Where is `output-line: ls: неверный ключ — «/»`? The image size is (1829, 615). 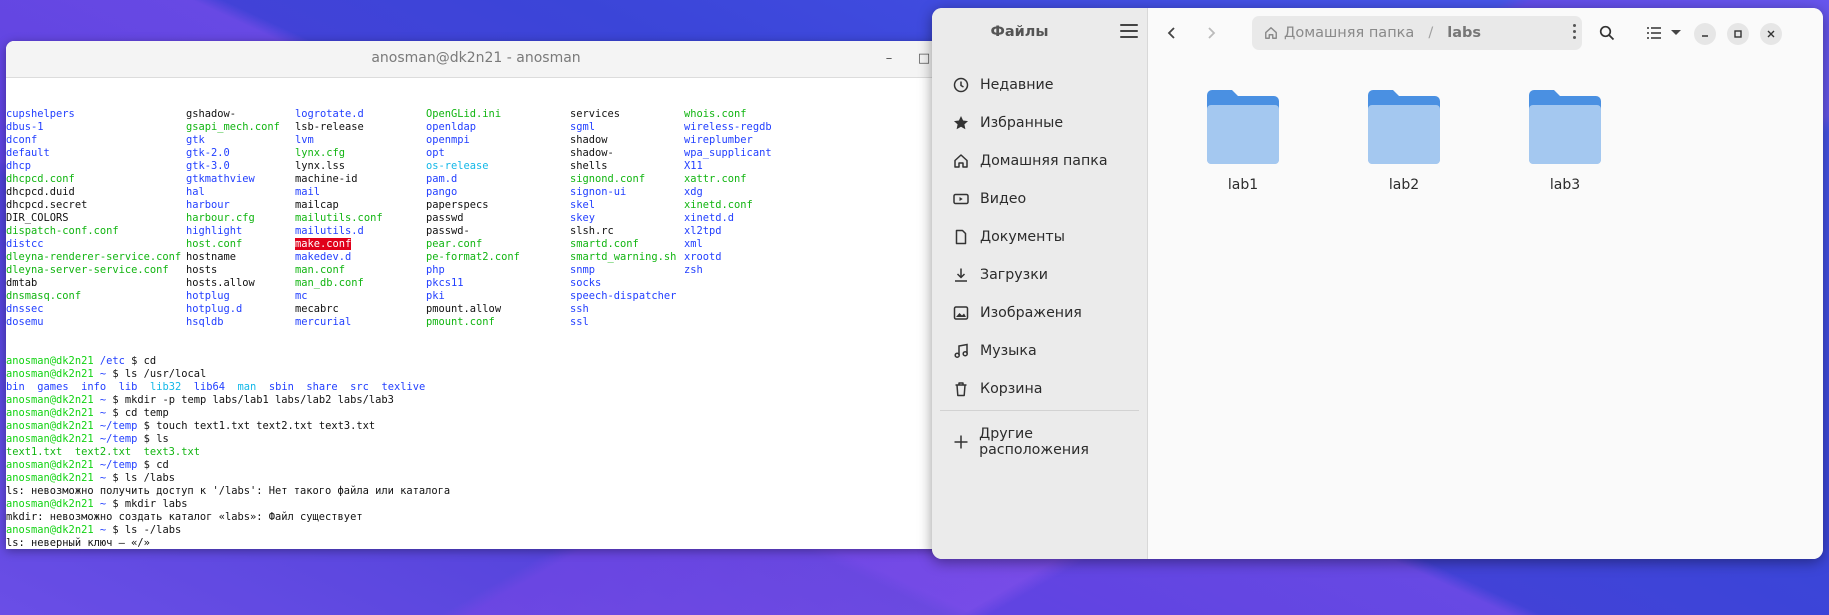 output-line: ls: неверный ключ — «/» is located at coordinates (78, 543).